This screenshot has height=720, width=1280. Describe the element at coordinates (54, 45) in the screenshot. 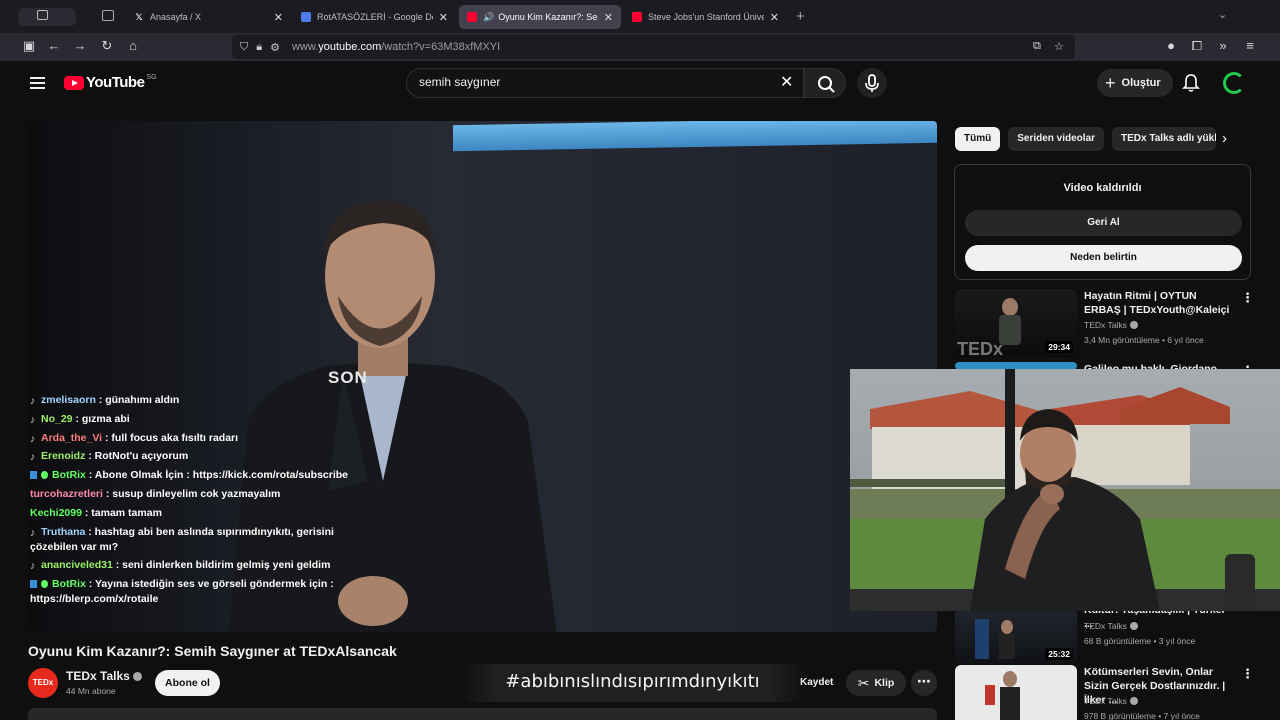

I see `back-icon: ←` at that location.